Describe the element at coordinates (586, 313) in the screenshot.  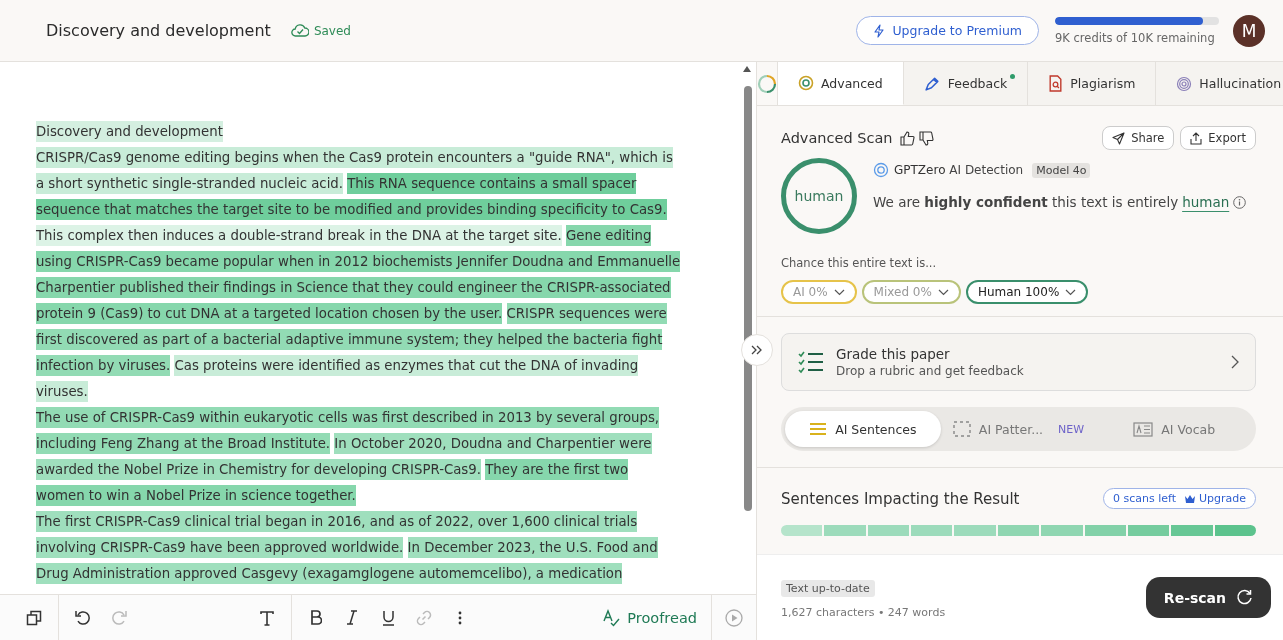
I see `highlighted-text: CRISPR sequences were` at that location.